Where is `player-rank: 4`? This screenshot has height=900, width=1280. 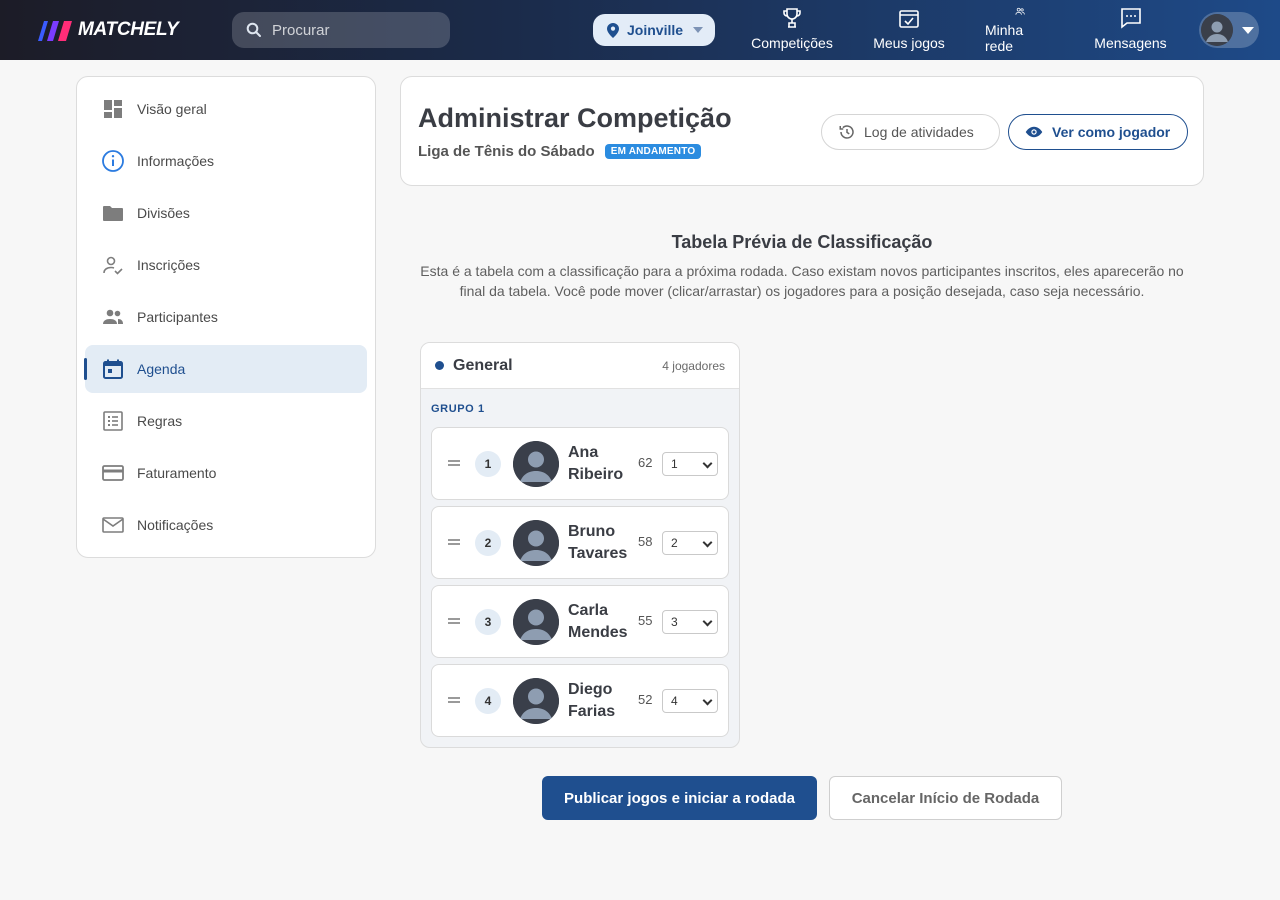
player-rank: 4 is located at coordinates (488, 701).